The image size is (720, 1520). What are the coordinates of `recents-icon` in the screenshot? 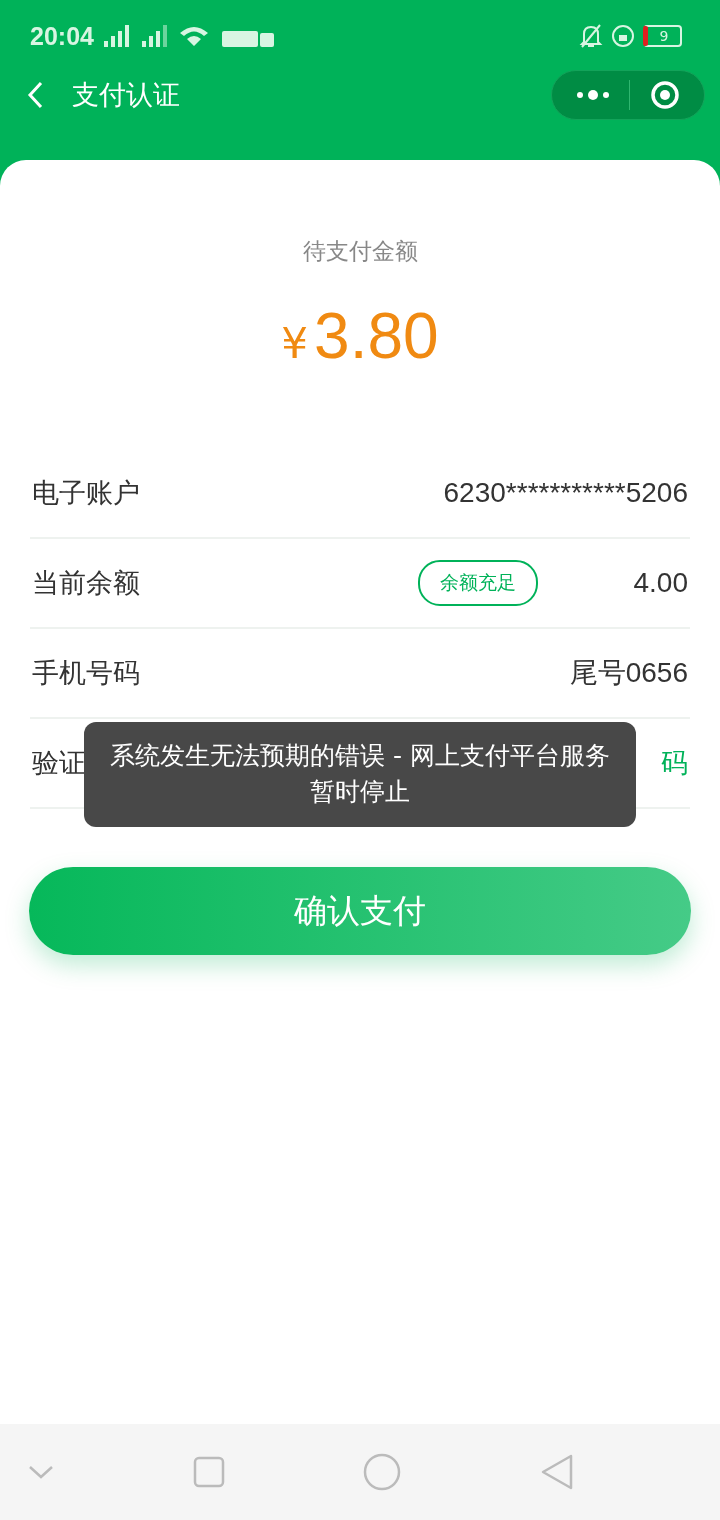 It's located at (208, 1472).